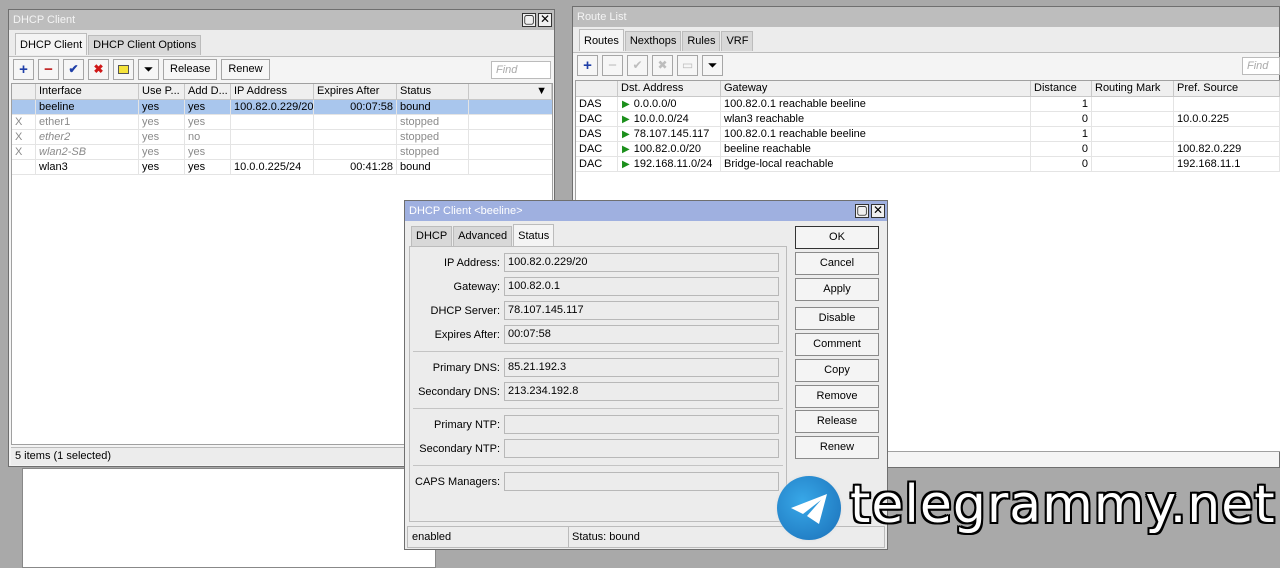  Describe the element at coordinates (282, 152) in the screenshot. I see `table-row: Xwlan2-SB yes yes stopped` at that location.